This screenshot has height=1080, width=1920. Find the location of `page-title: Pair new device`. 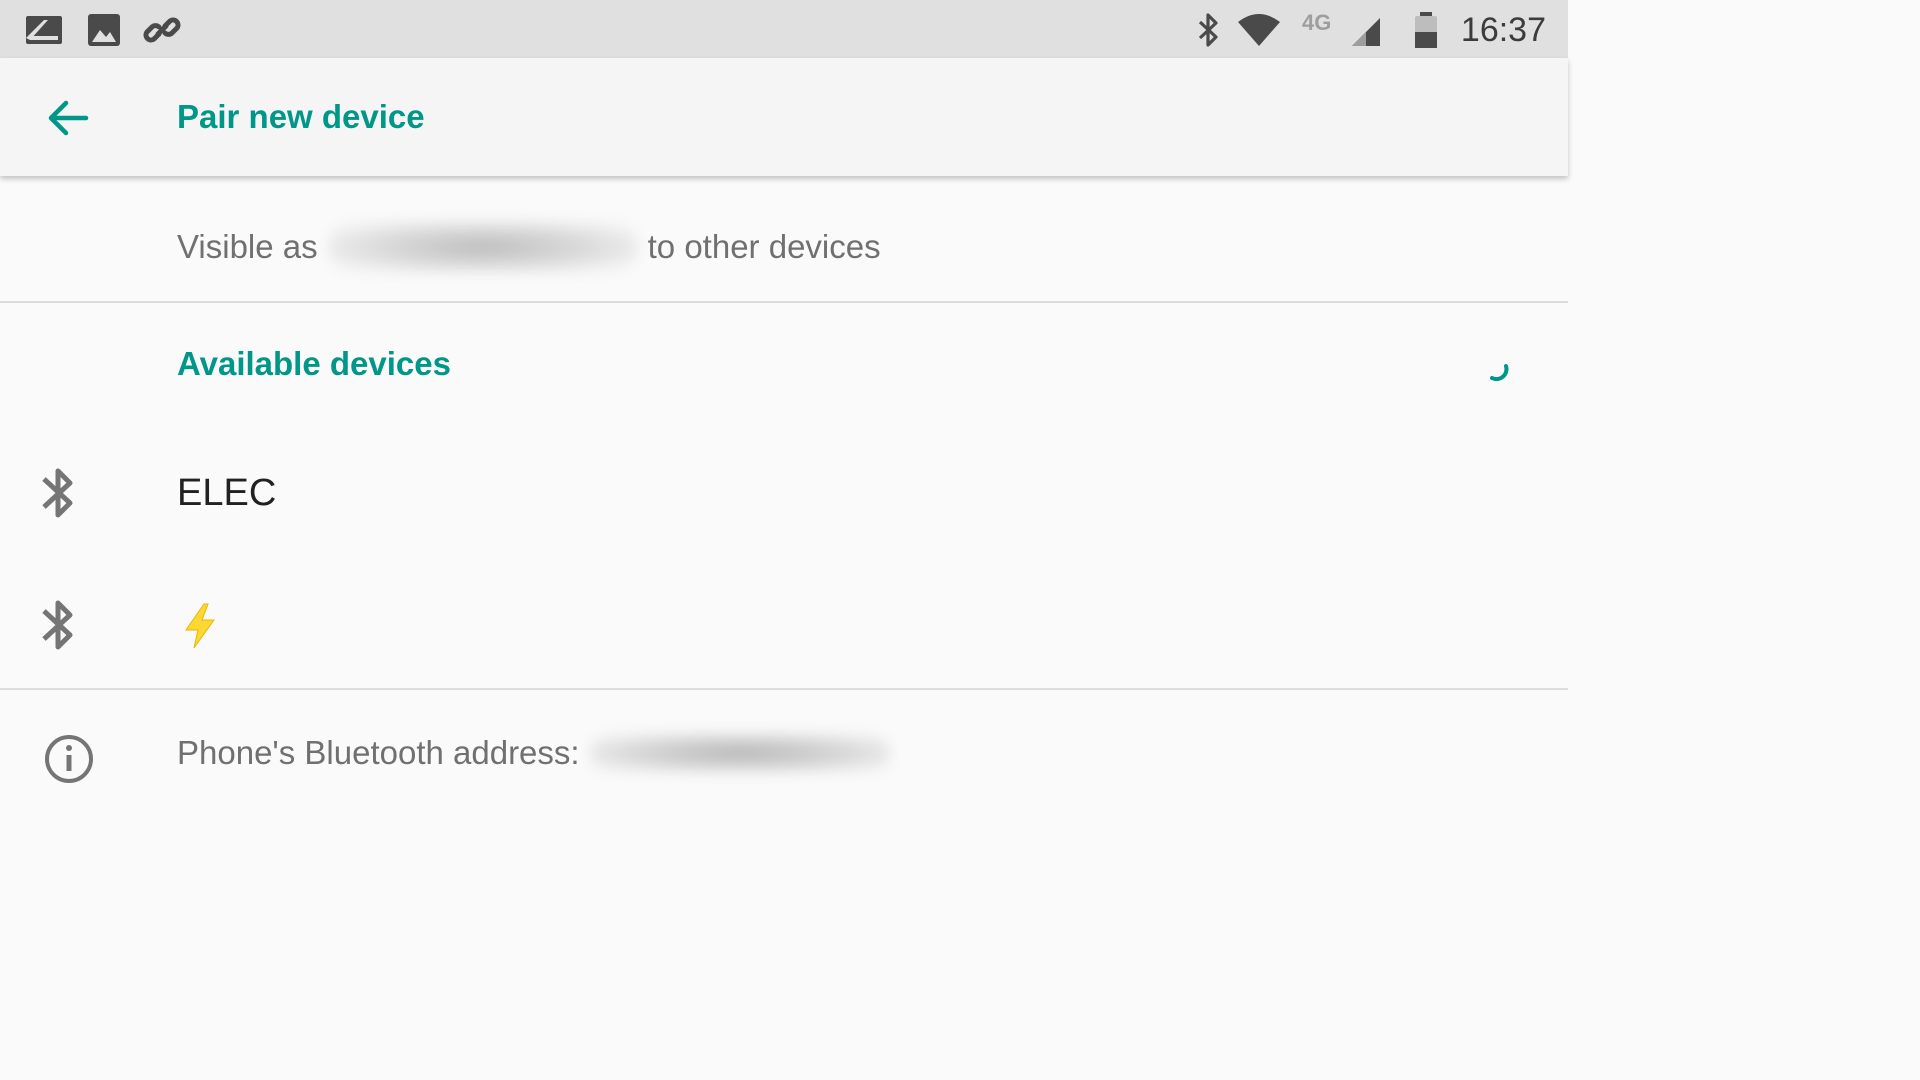

page-title: Pair new device is located at coordinates (301, 116).